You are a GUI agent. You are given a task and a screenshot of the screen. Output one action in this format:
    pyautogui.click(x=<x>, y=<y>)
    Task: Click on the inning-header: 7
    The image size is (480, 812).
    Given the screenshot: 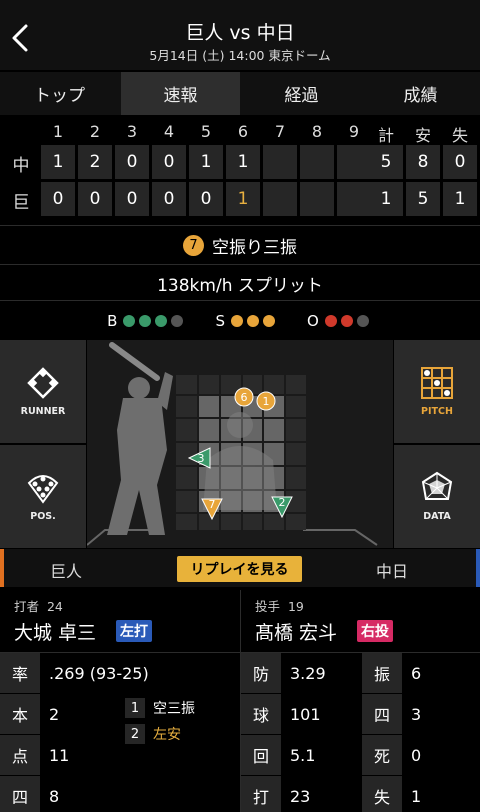 What is the action you would take?
    pyautogui.click(x=280, y=131)
    